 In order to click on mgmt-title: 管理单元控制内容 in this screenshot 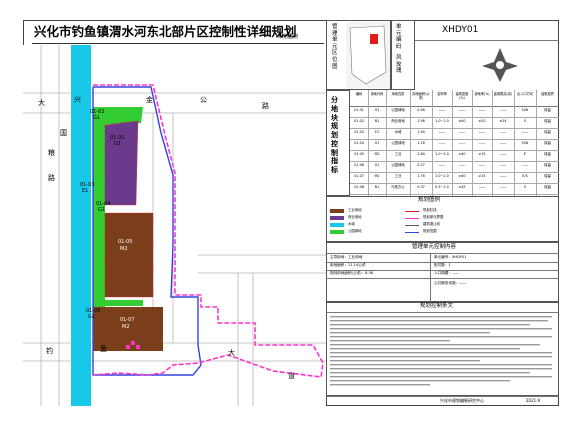, I will do `click(434, 247)`.